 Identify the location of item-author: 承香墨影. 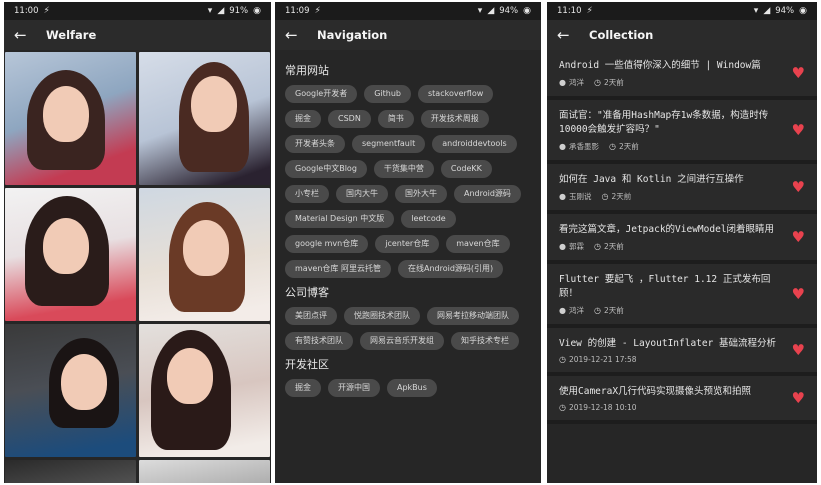
(583, 146).